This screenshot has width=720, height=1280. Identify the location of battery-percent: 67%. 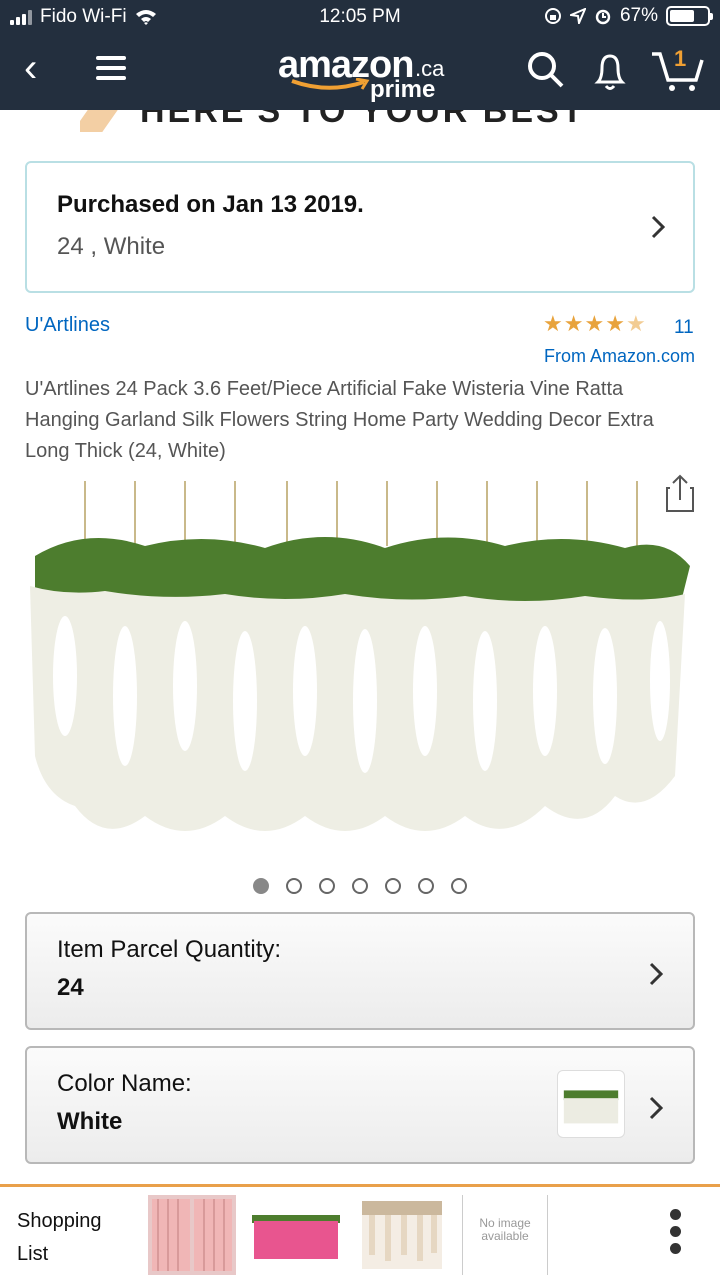
(638, 15).